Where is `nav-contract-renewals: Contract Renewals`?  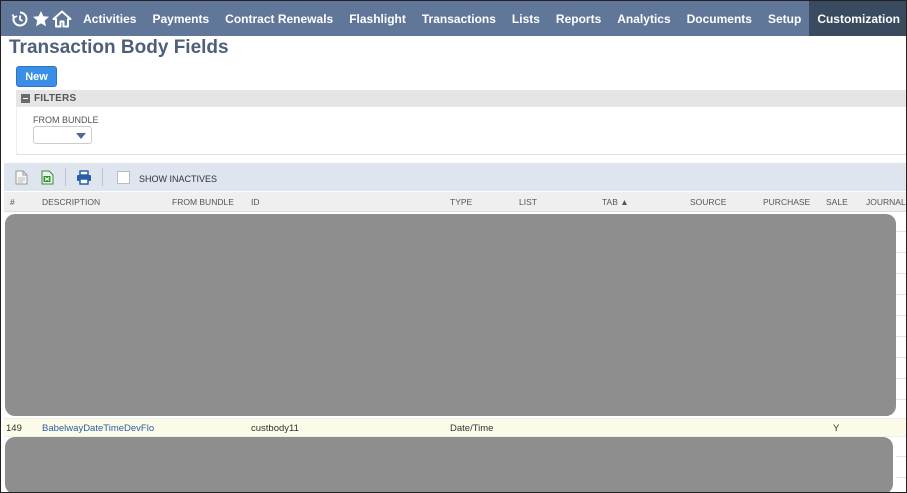 nav-contract-renewals: Contract Renewals is located at coordinates (279, 18).